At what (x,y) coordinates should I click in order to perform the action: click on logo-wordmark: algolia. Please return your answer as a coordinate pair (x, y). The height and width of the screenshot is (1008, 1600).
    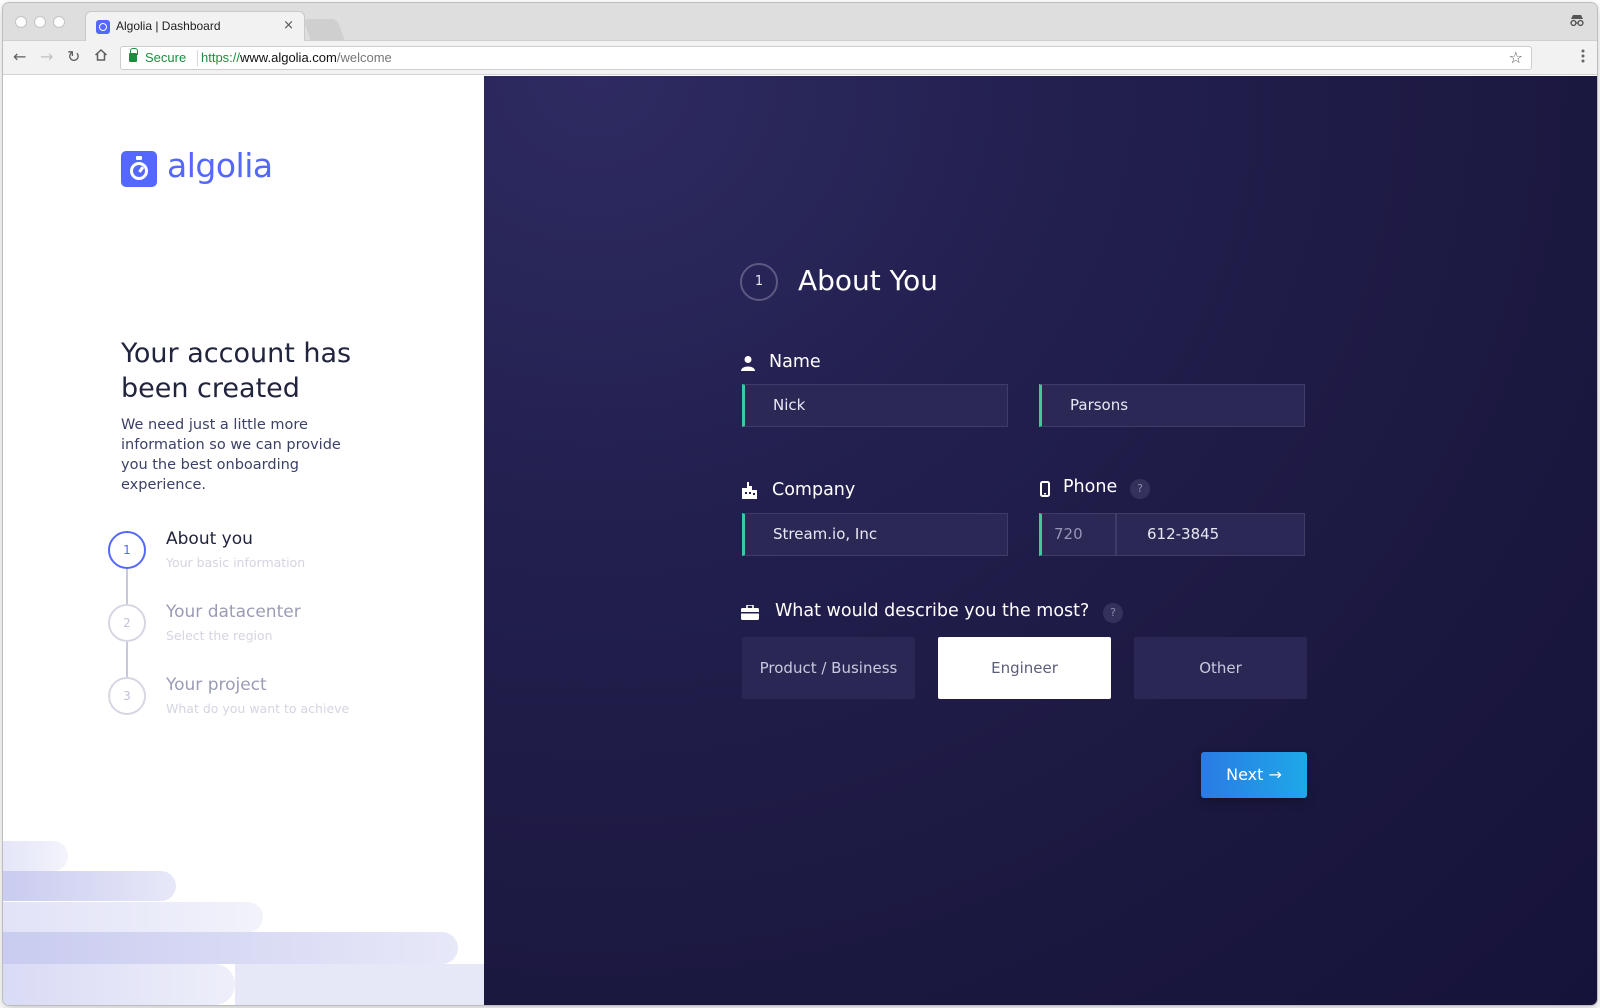
    Looking at the image, I should click on (220, 165).